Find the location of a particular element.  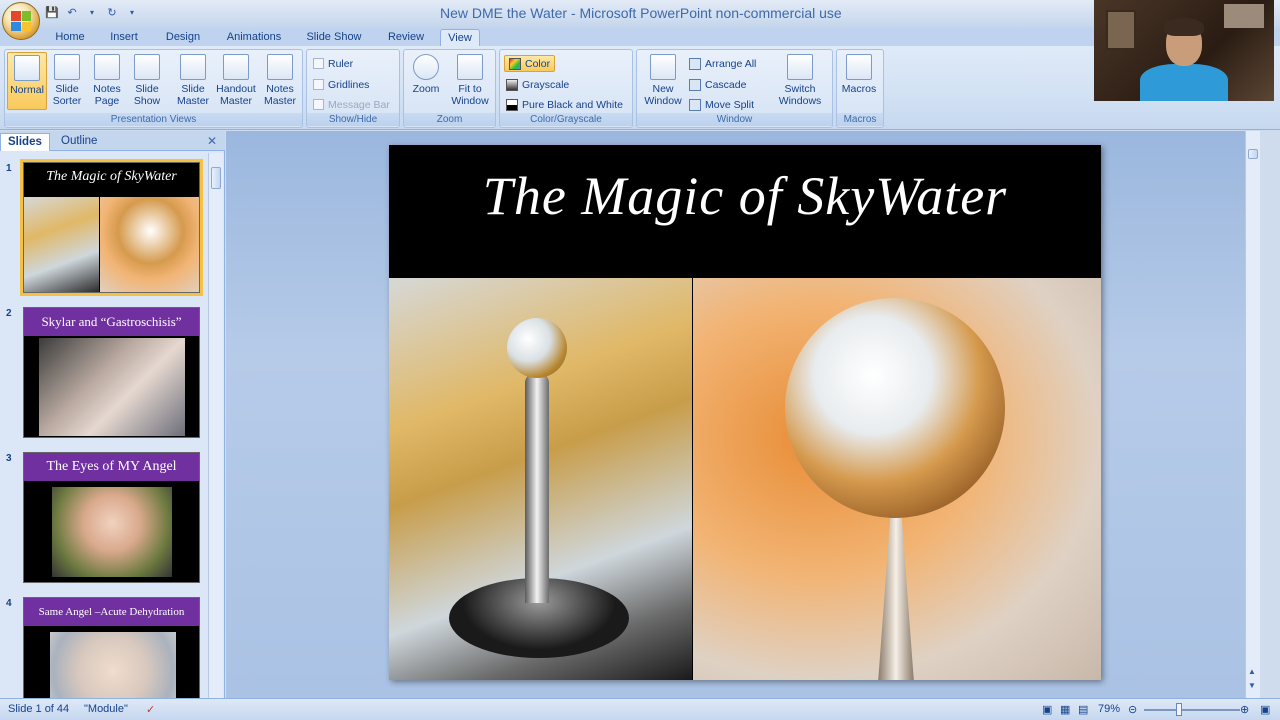

office-button is located at coordinates (21, 21).